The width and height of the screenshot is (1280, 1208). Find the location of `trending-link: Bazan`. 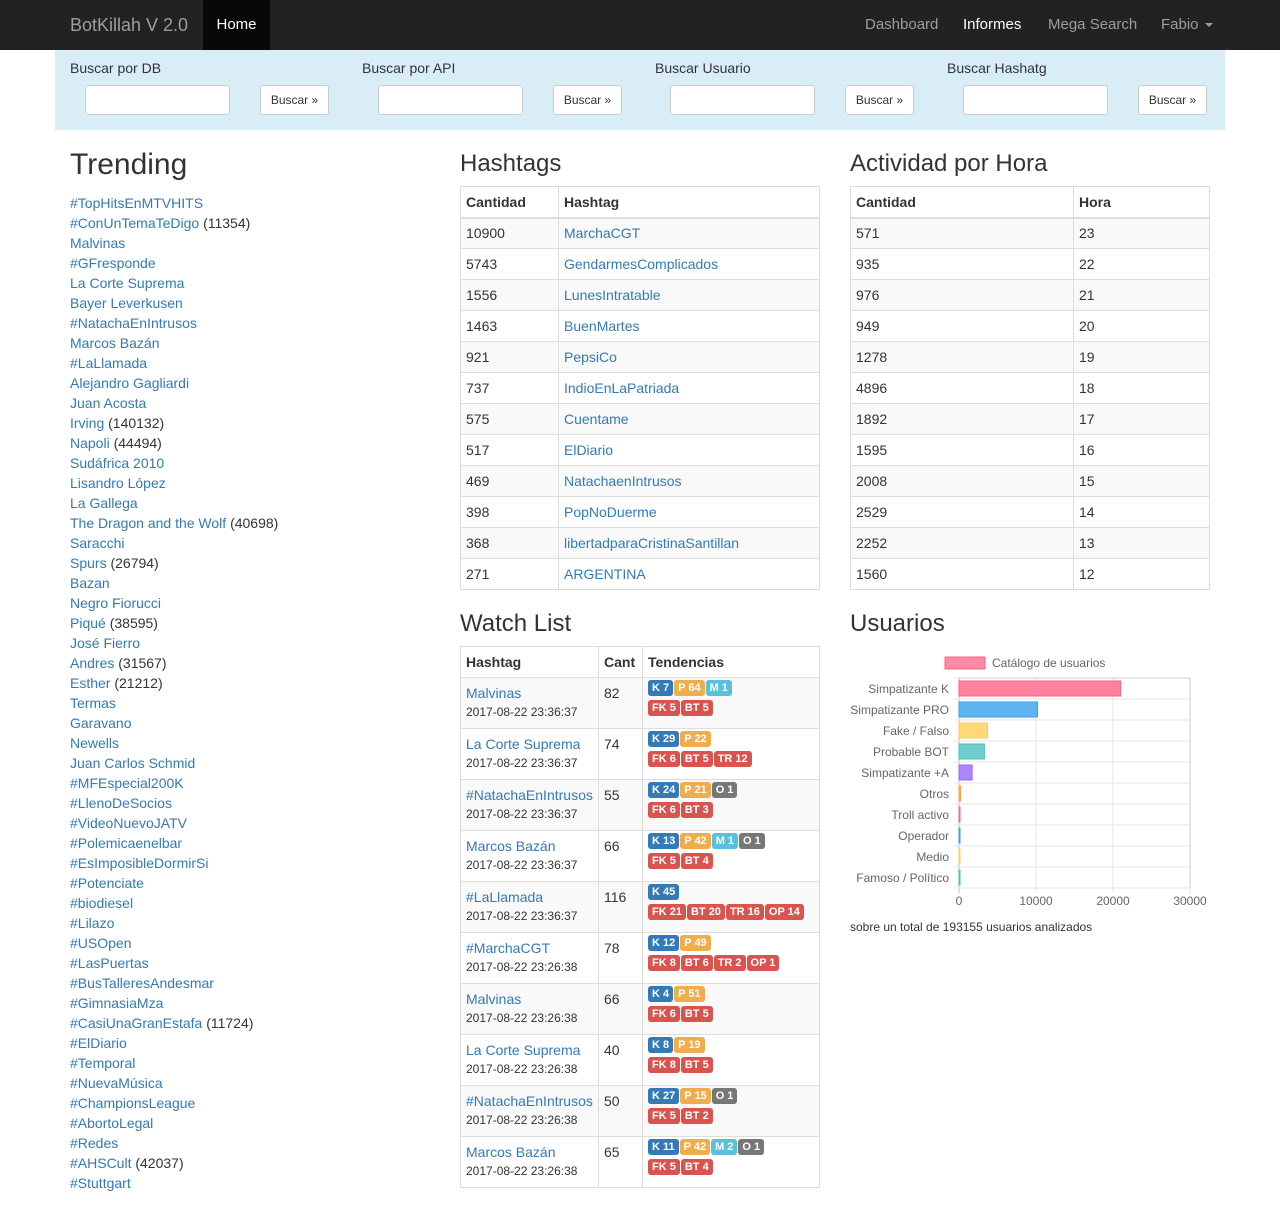

trending-link: Bazan is located at coordinates (90, 583).